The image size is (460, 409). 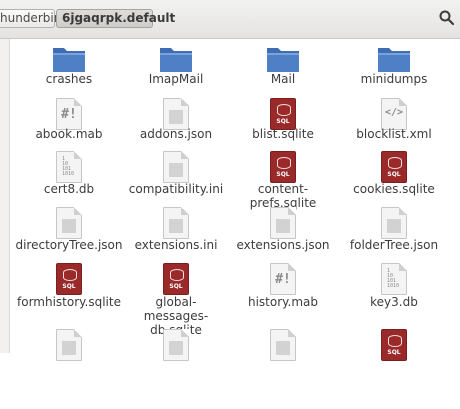 What do you see at coordinates (283, 280) in the screenshot?
I see `mab-file-icon: #!` at bounding box center [283, 280].